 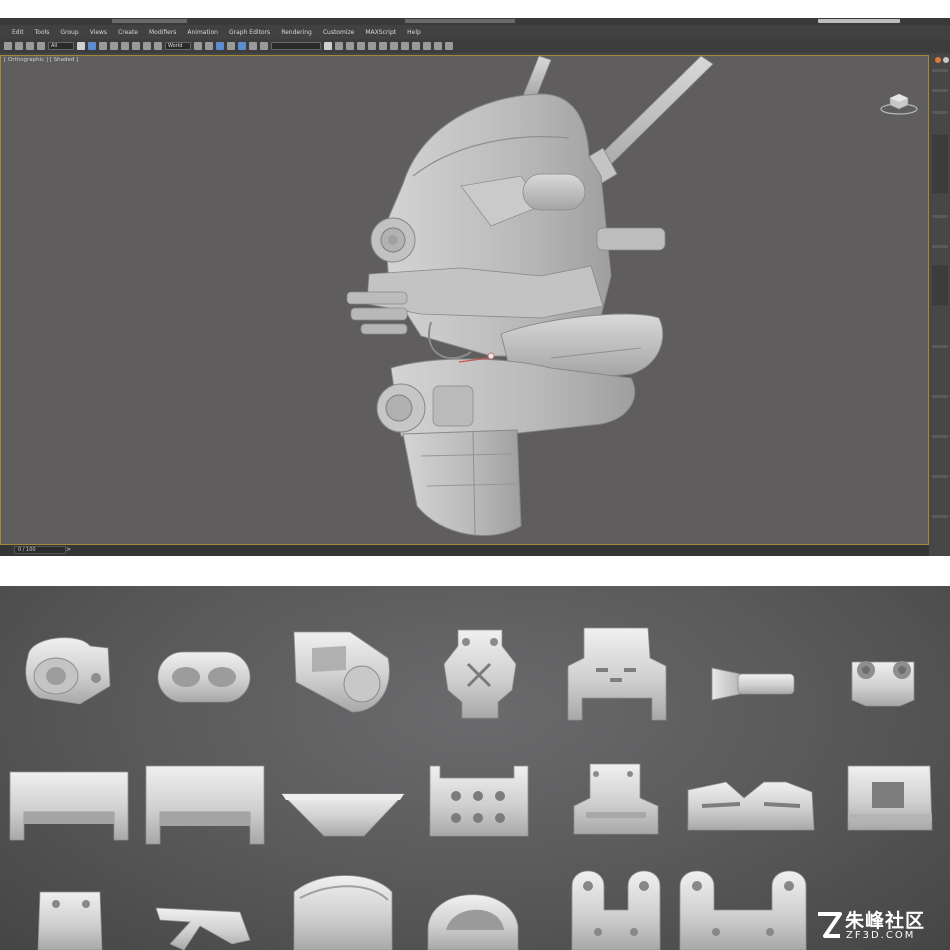 I want to click on menu-views: Views, so click(x=98, y=32).